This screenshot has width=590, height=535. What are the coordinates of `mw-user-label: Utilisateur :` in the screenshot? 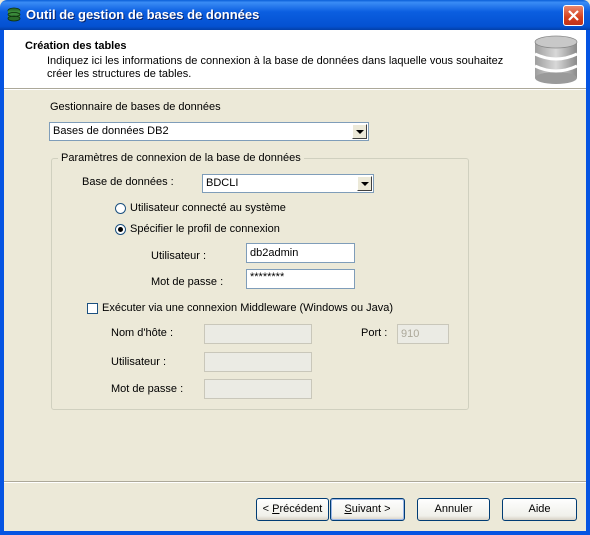 It's located at (139, 362).